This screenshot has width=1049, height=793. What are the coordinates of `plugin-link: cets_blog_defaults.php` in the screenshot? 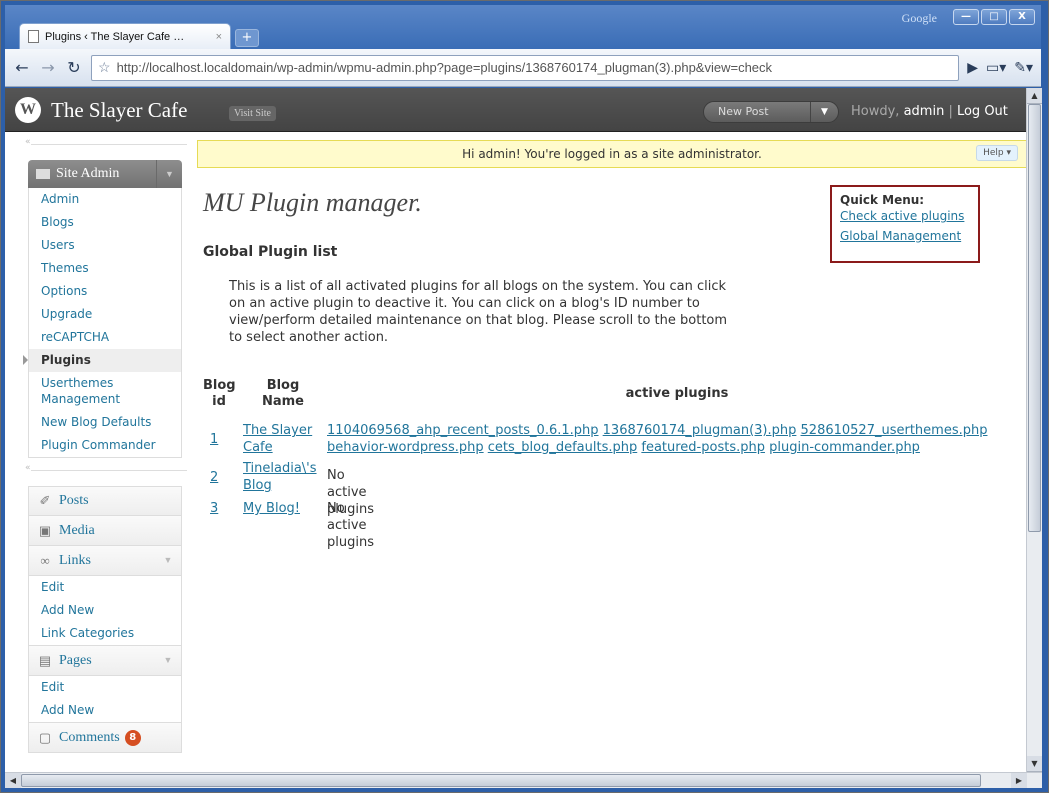 It's located at (562, 447).